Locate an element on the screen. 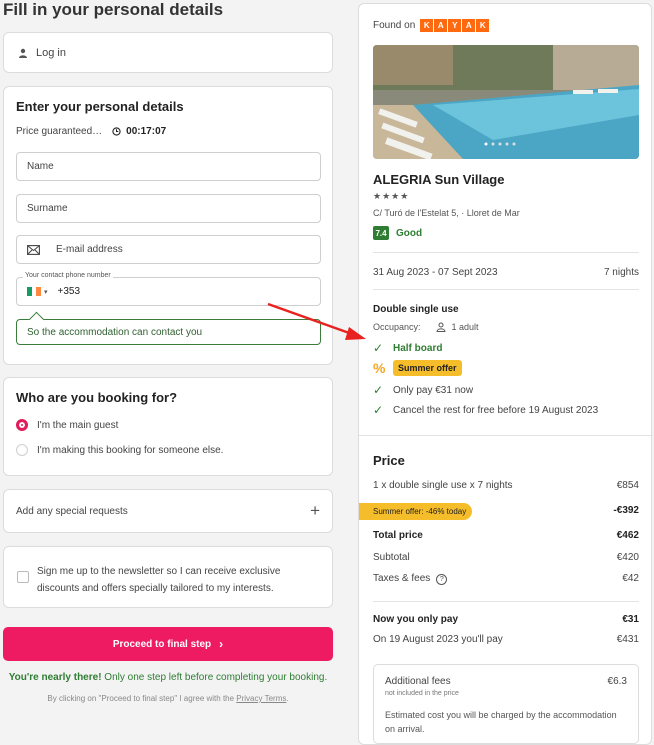 This screenshot has width=654, height=745. feature-half-board: ✓ Half board is located at coordinates (407, 348).